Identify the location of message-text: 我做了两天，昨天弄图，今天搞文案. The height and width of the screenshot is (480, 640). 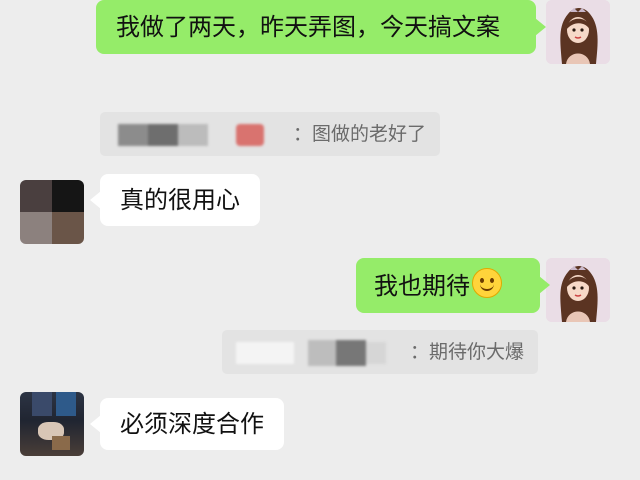
(308, 27).